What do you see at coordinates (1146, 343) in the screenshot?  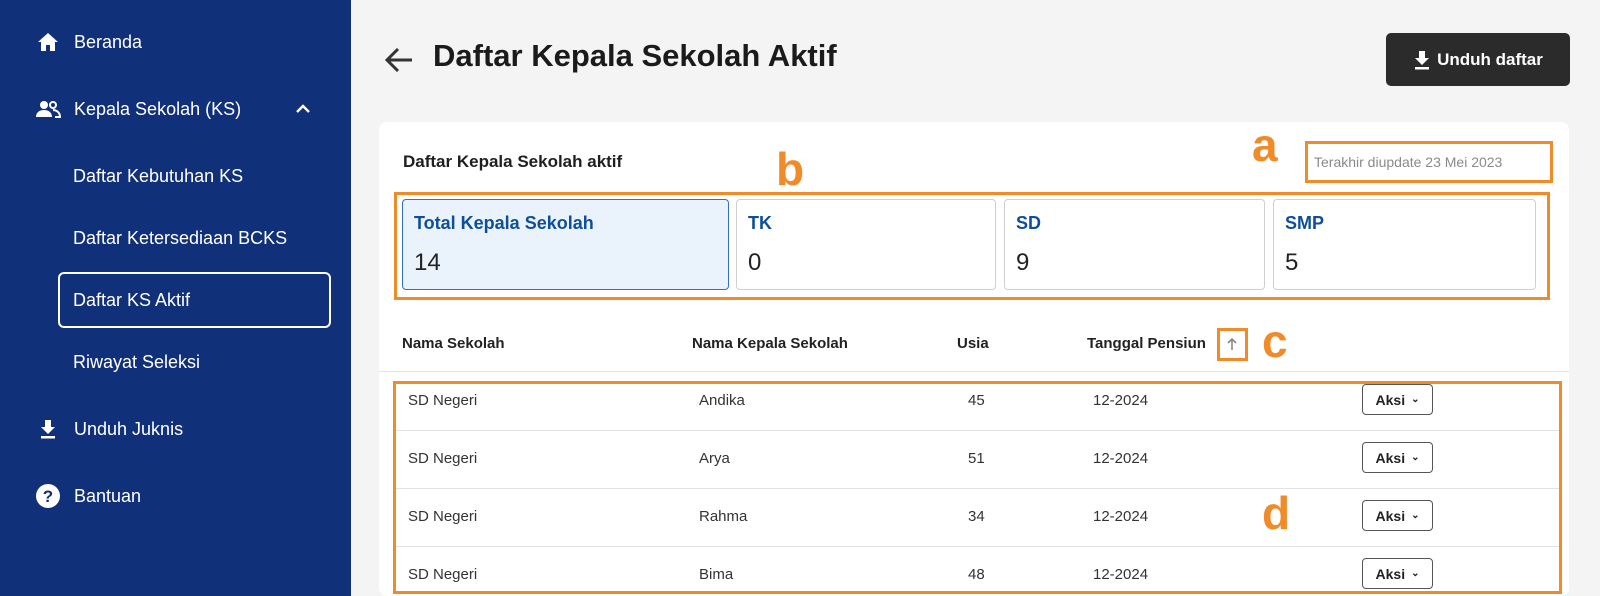 I see `column-header-tanggal-pensiun: Tanggal Pensiun` at bounding box center [1146, 343].